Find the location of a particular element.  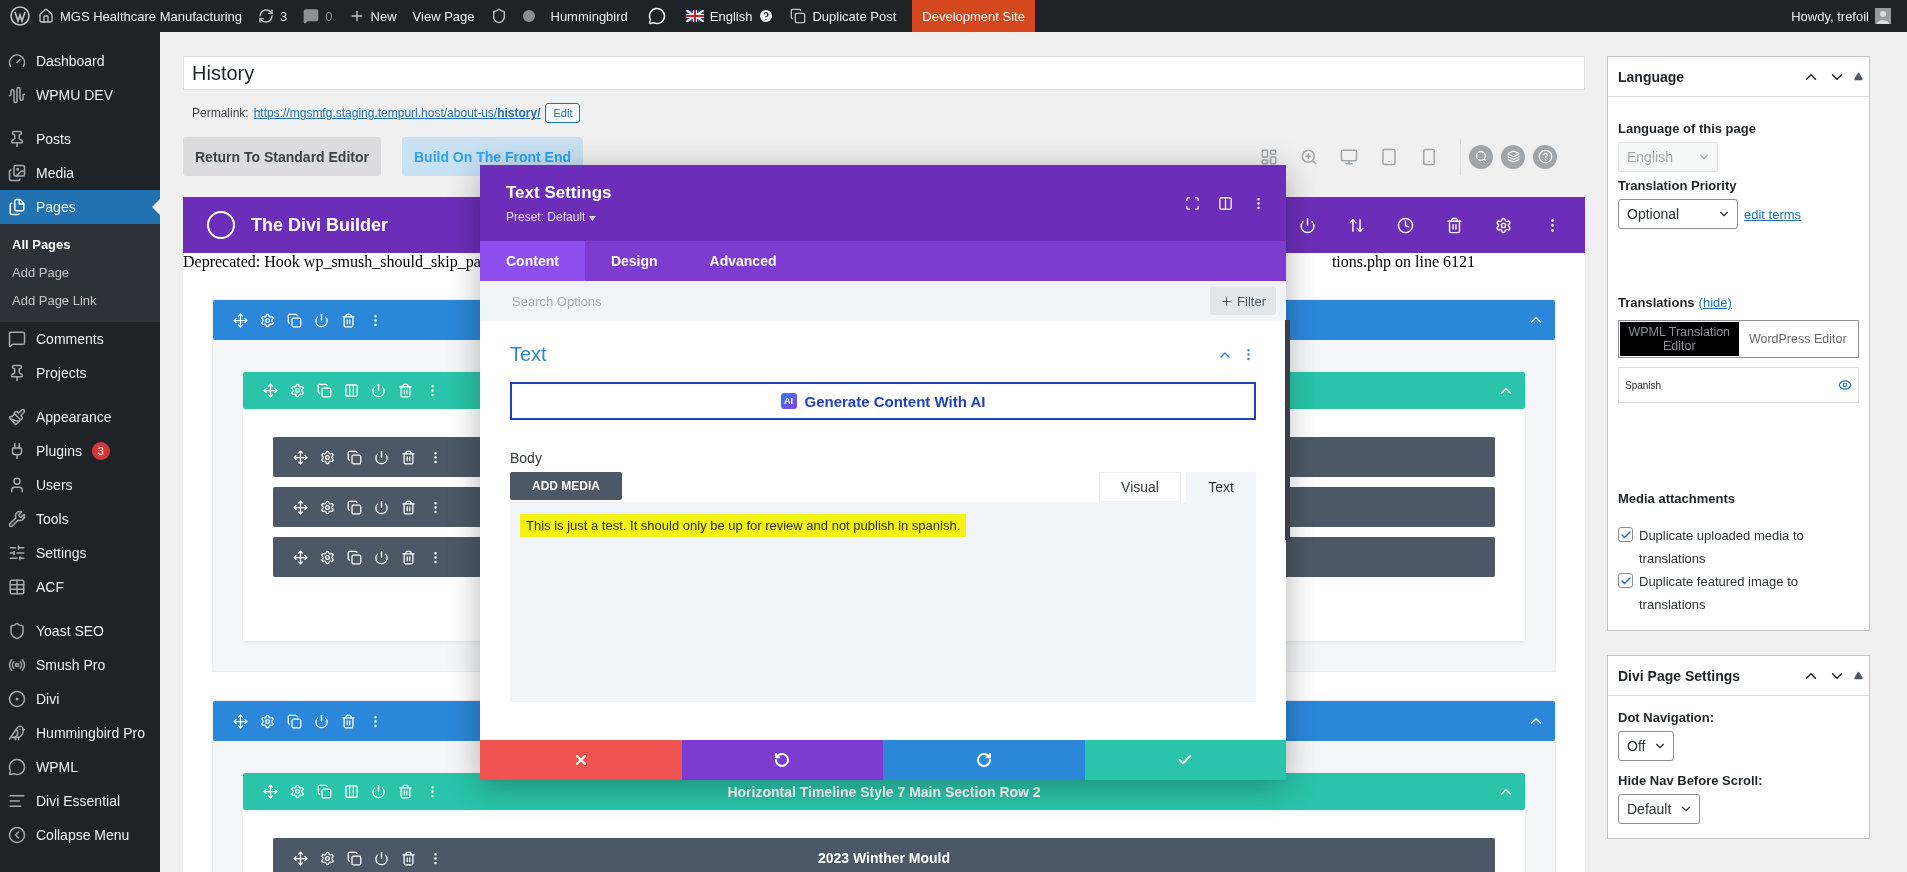

filter-button: Filter is located at coordinates (1243, 301).